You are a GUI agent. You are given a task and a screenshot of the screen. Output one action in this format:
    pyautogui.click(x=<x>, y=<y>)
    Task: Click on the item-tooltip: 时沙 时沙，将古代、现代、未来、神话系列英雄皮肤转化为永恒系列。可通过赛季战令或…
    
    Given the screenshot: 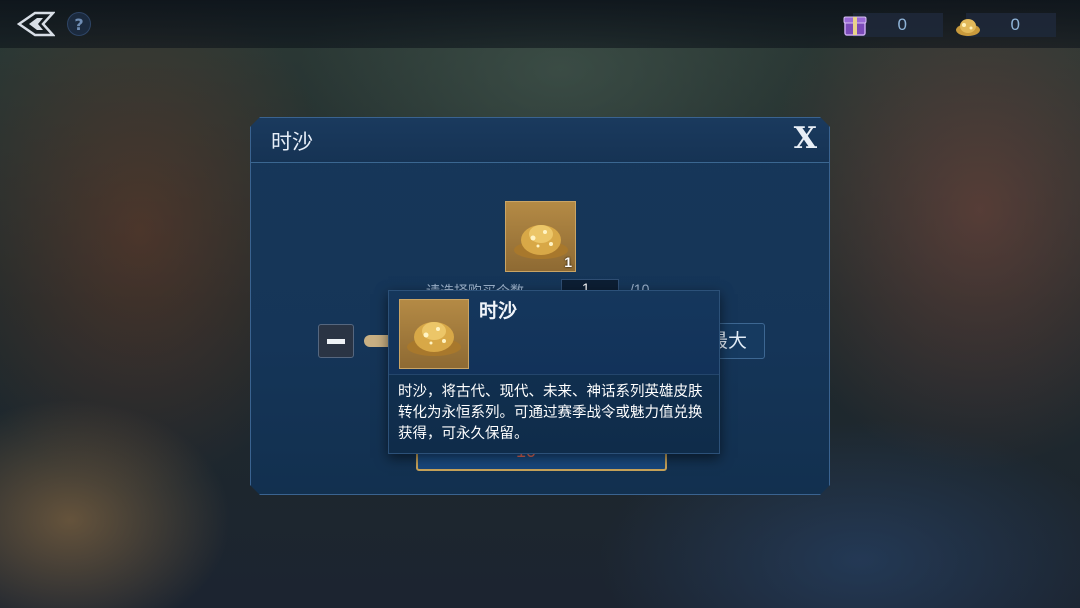 What is the action you would take?
    pyautogui.click(x=554, y=372)
    